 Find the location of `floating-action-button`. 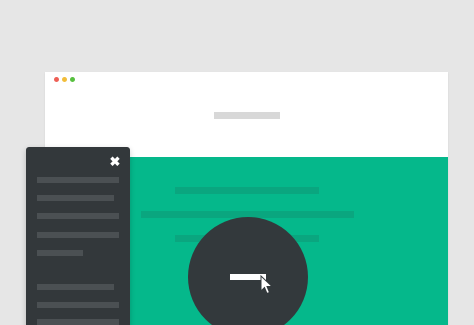

floating-action-button is located at coordinates (248, 271).